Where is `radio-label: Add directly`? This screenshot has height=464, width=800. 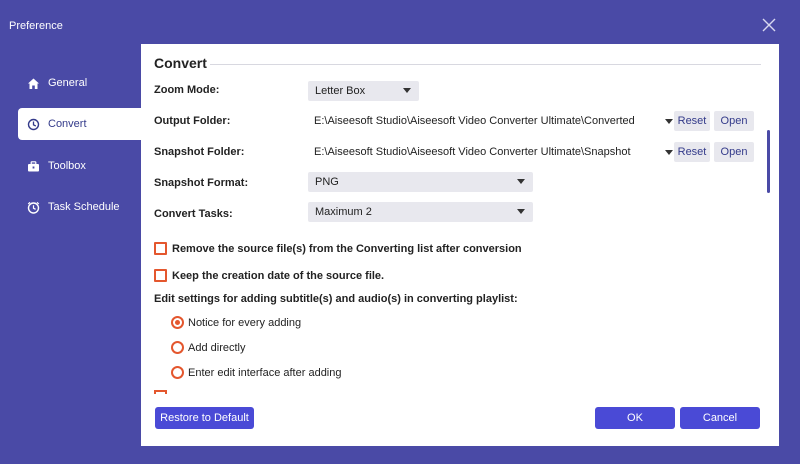 radio-label: Add directly is located at coordinates (217, 347).